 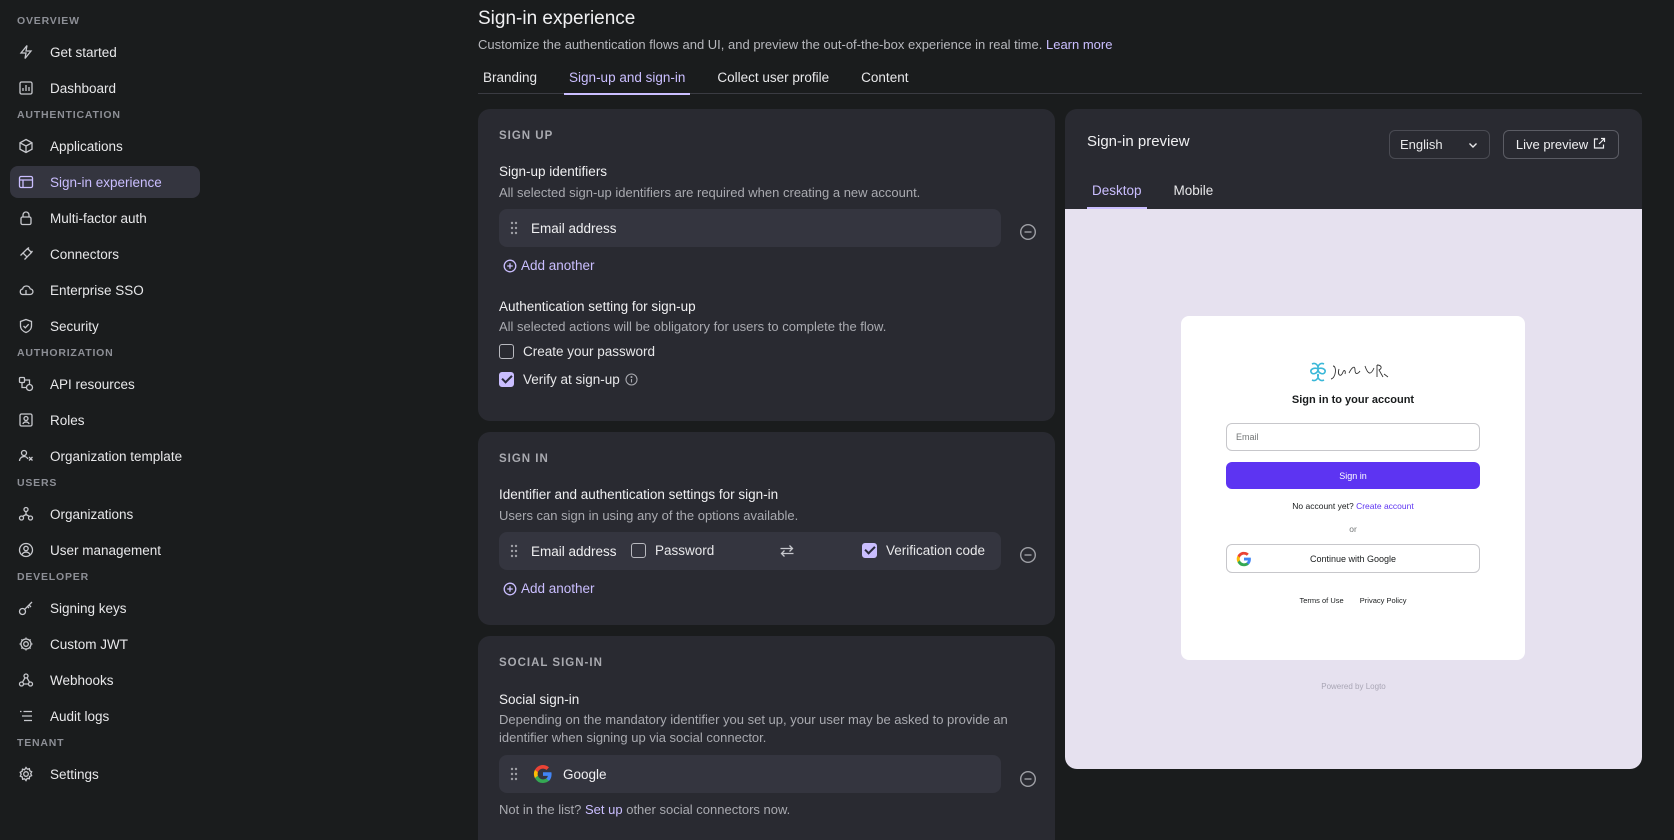 What do you see at coordinates (571, 379) in the screenshot?
I see `verify-at-sign-up-label: Verify at sign-up` at bounding box center [571, 379].